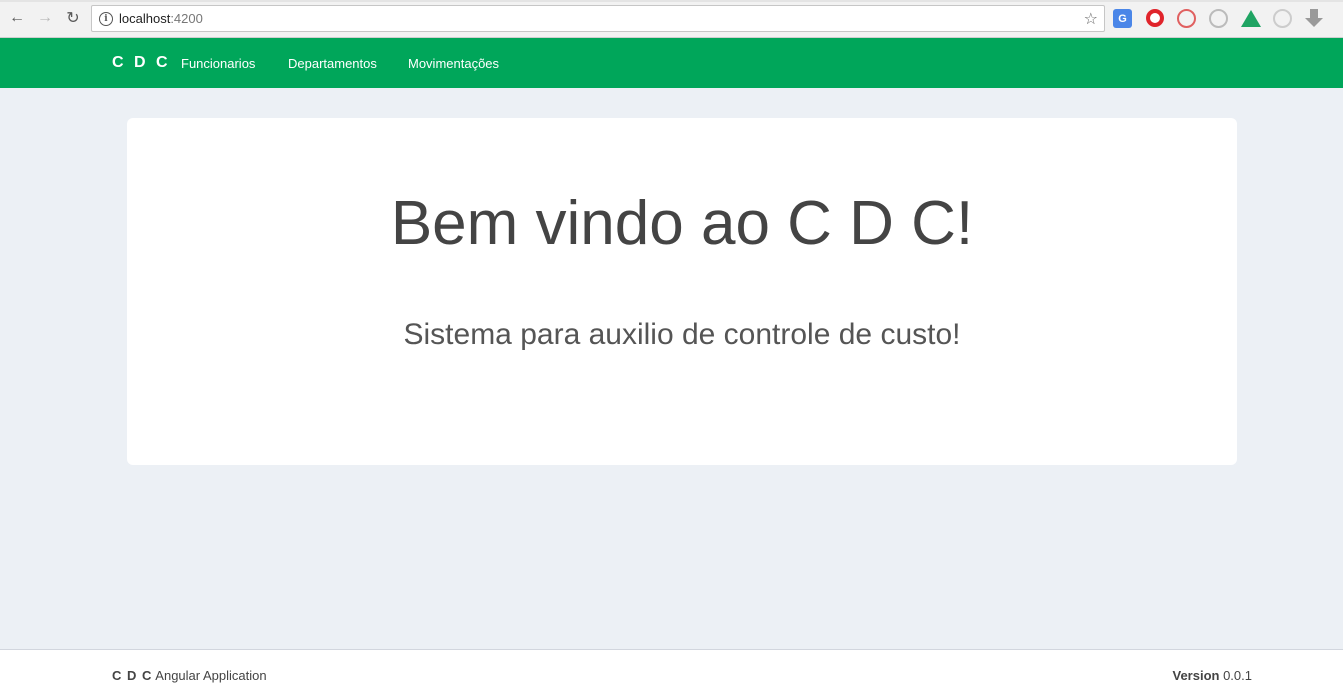  What do you see at coordinates (161, 18) in the screenshot?
I see `address-url: localhost:4200` at bounding box center [161, 18].